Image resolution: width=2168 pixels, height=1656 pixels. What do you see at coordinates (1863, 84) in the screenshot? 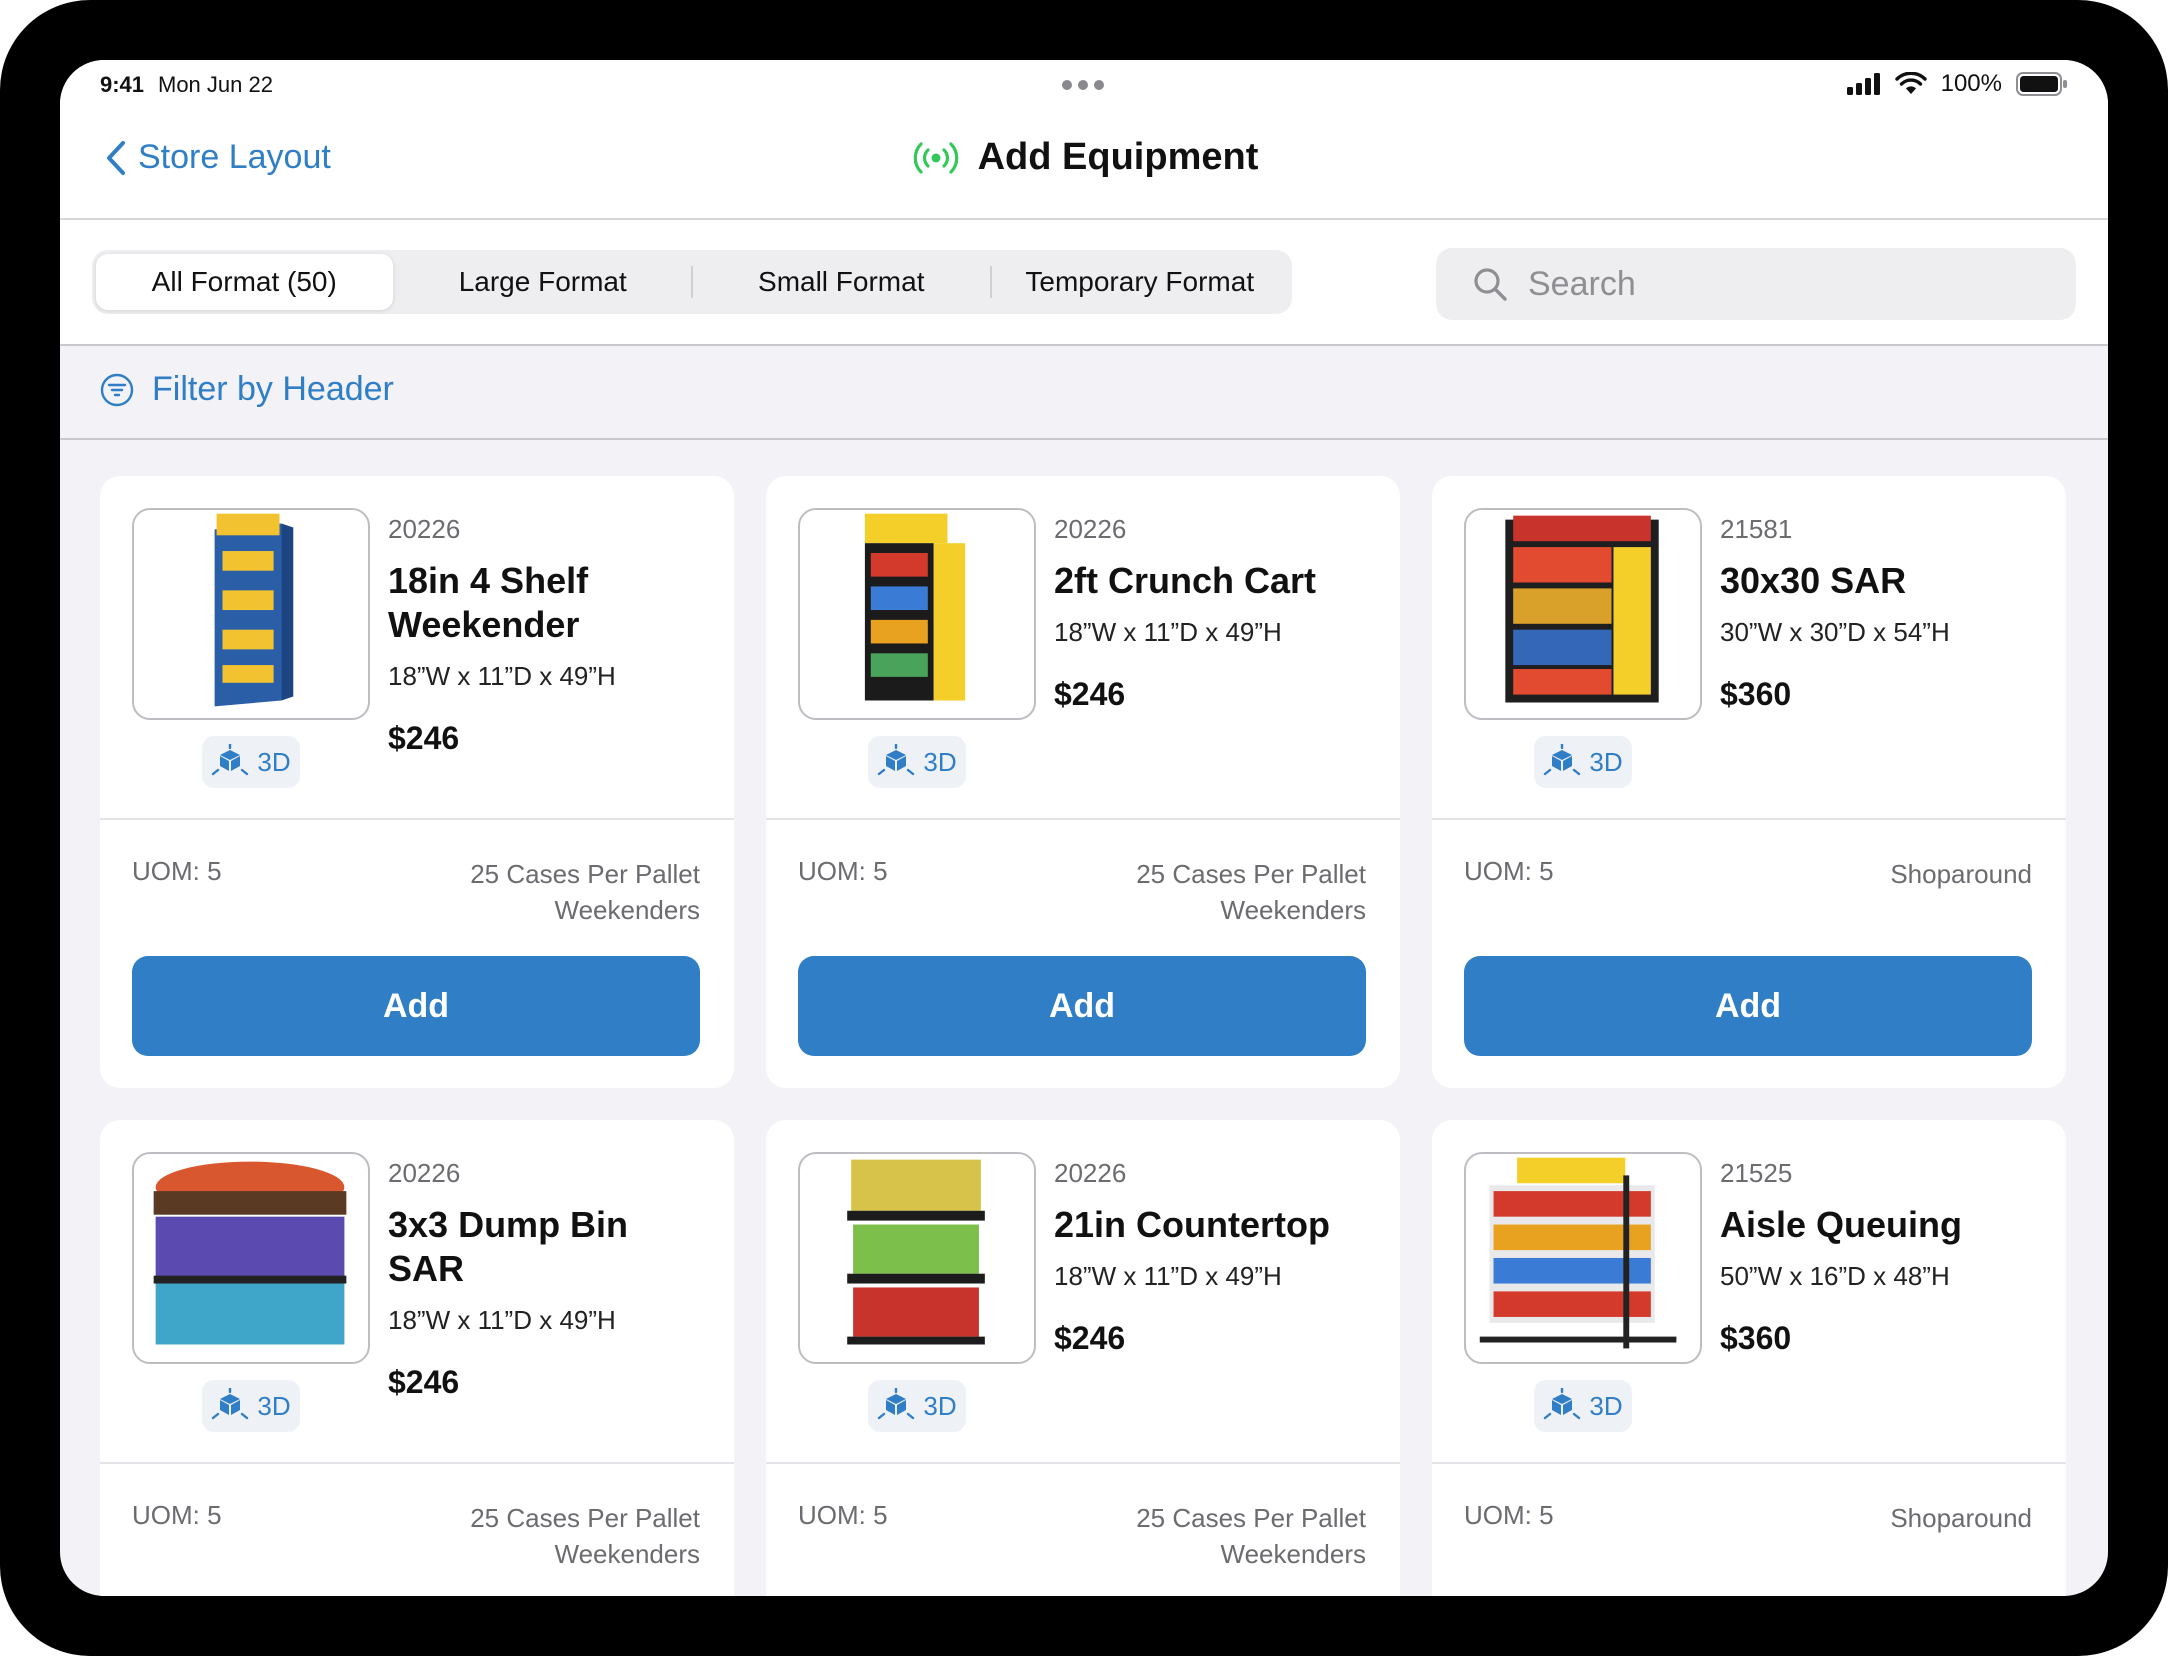
I see `cellular-signal-icon` at bounding box center [1863, 84].